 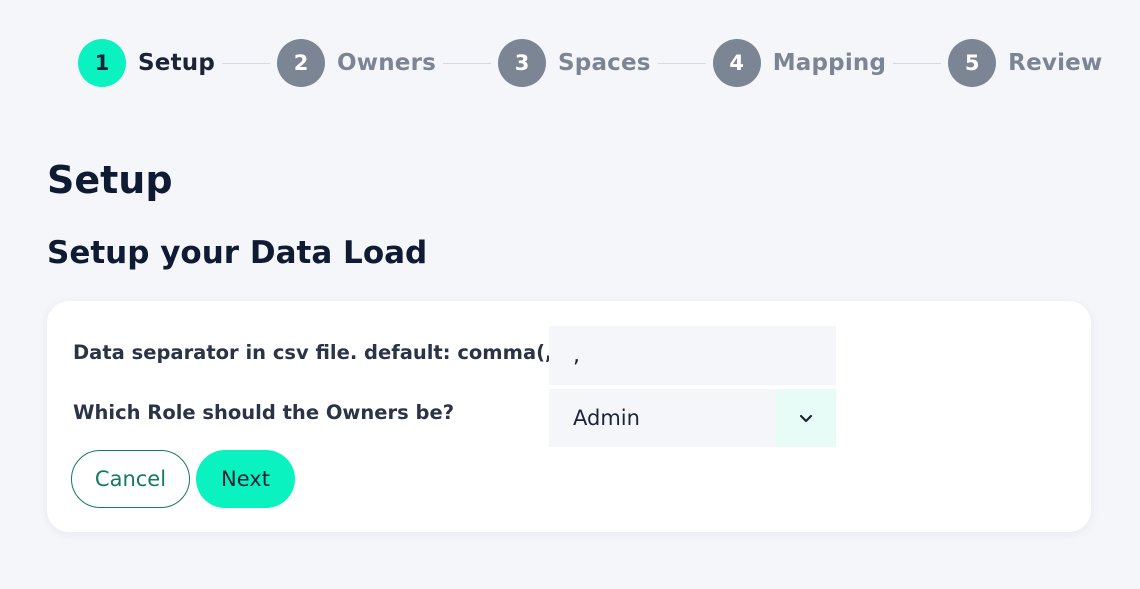 What do you see at coordinates (387, 63) in the screenshot?
I see `step-label: Owners` at bounding box center [387, 63].